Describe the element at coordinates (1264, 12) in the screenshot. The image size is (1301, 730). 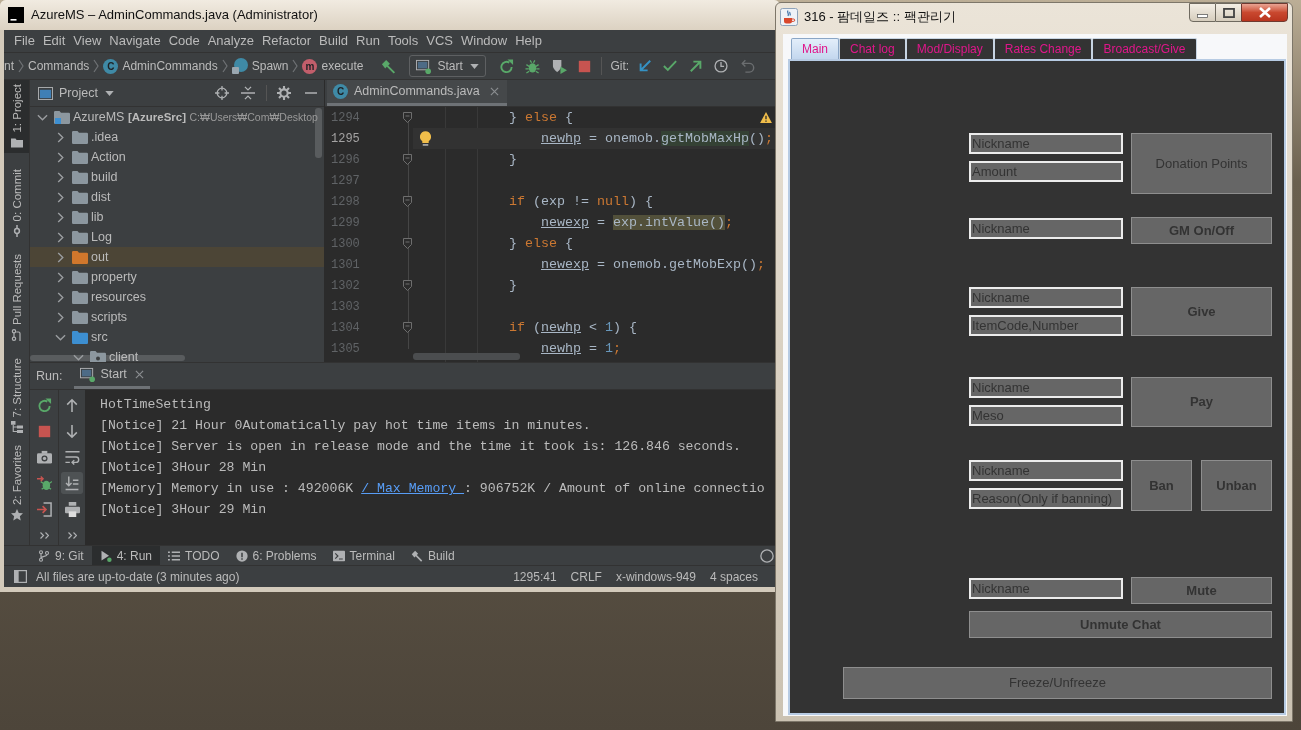
I see `close-button` at that location.